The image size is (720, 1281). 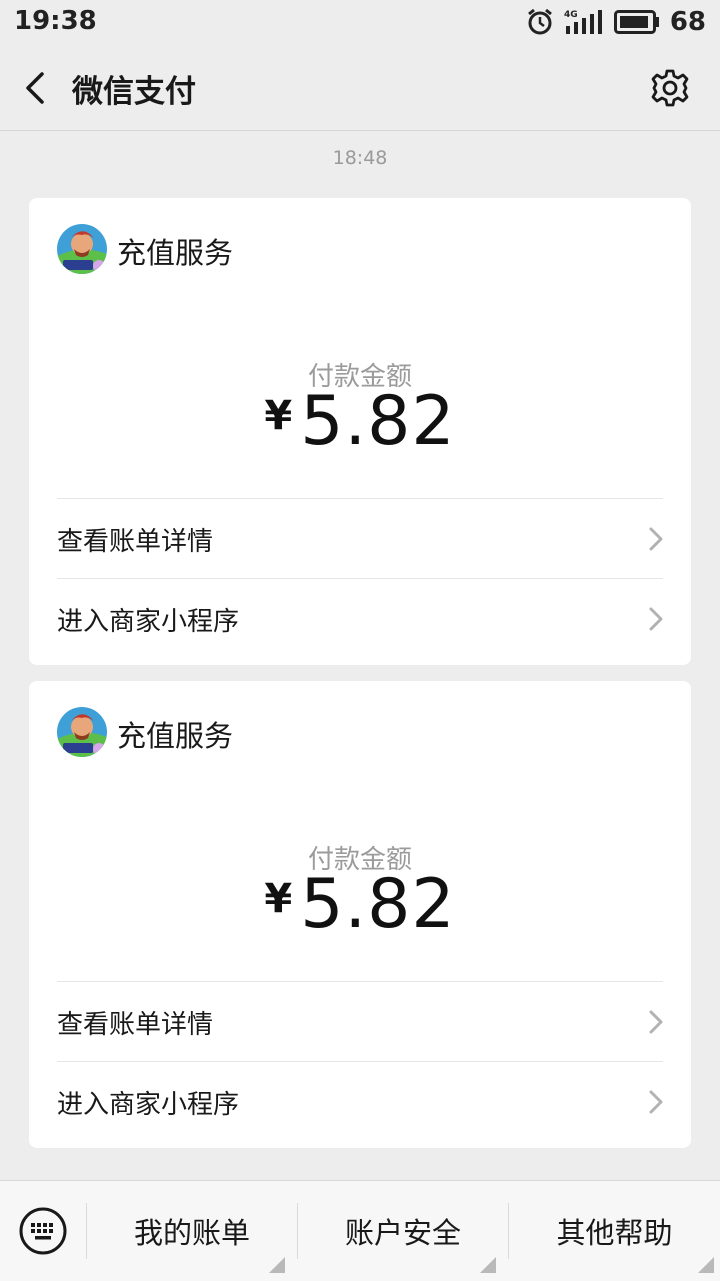 I want to click on bottom-menu-bar: 我的账单 账户安全 其他帮助, so click(x=360, y=1230).